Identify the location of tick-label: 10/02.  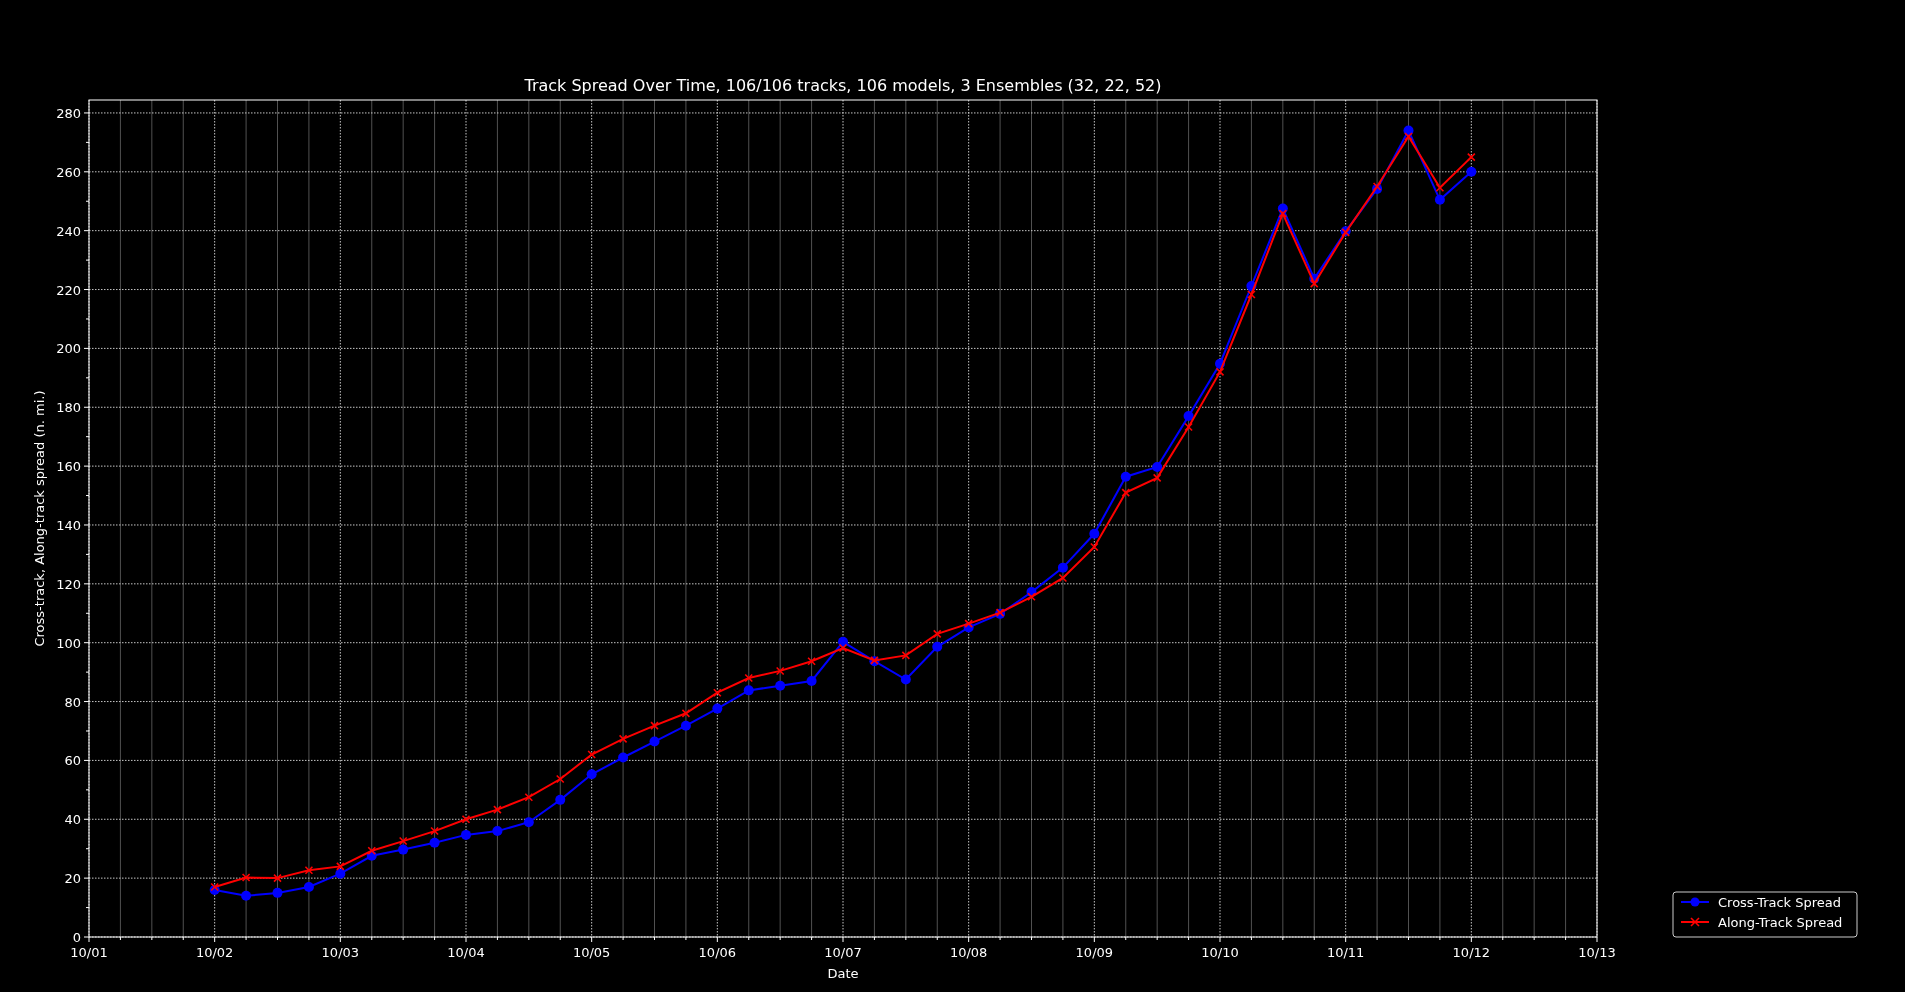
(214, 952).